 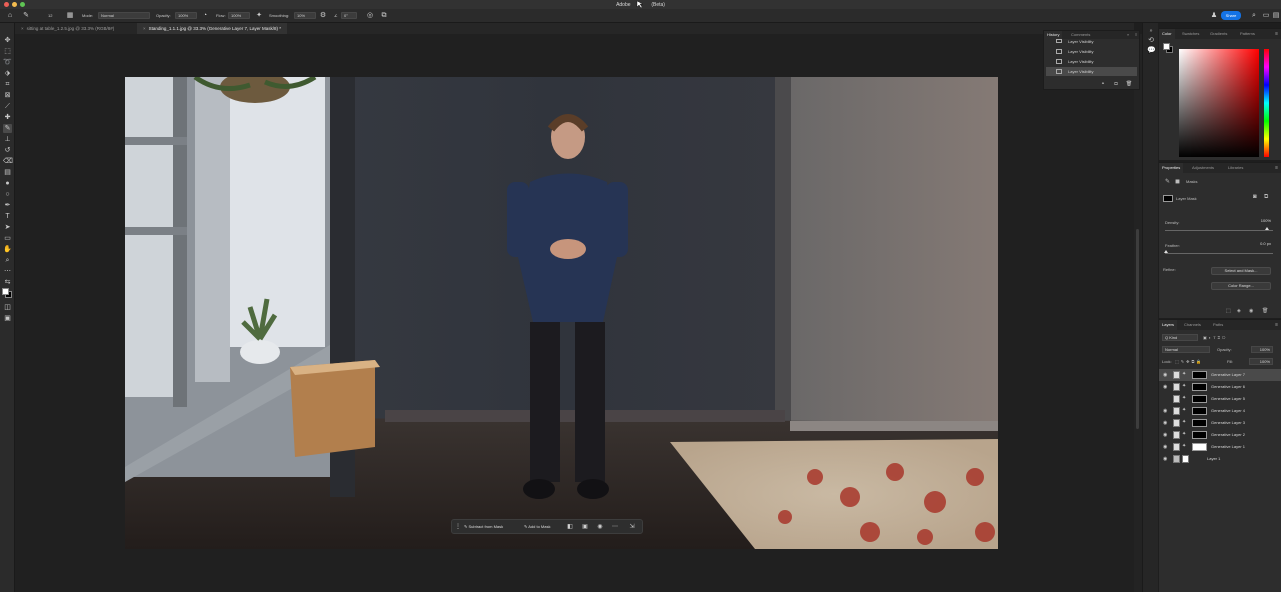 I want to click on feather-slider-knob, so click(x=1166, y=251).